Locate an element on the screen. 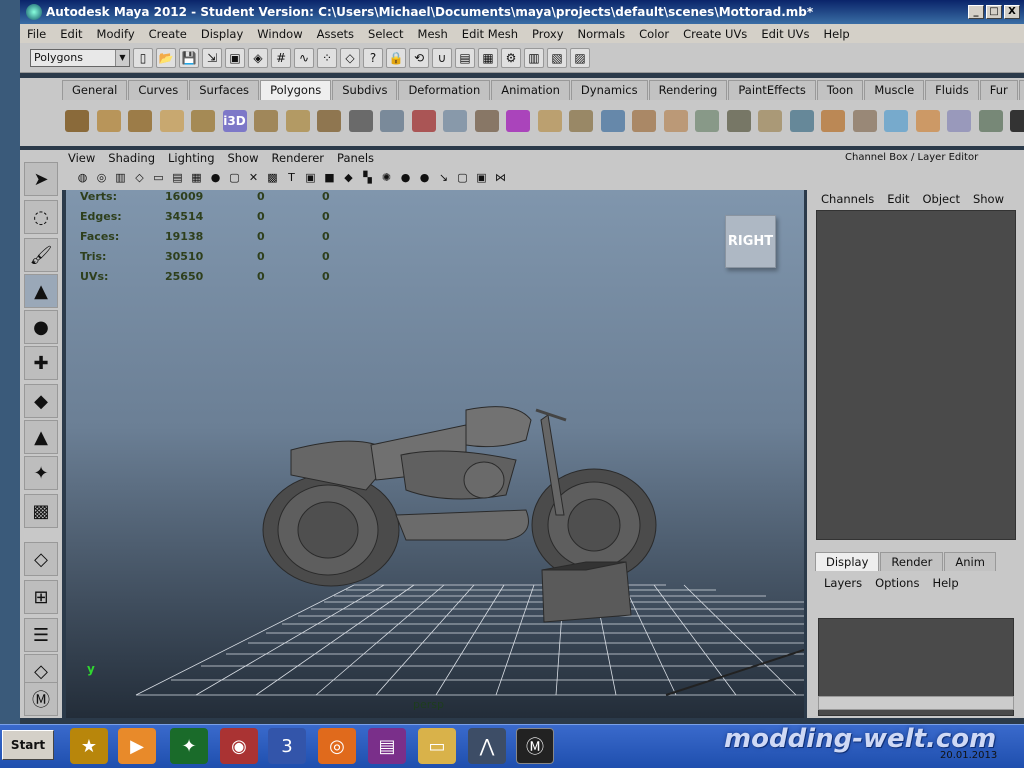  scale-tool-icon: ✚ is located at coordinates (41, 363).